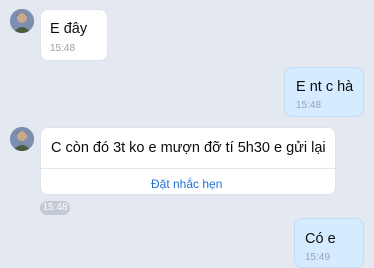  I want to click on message-time: 15:49, so click(318, 257).